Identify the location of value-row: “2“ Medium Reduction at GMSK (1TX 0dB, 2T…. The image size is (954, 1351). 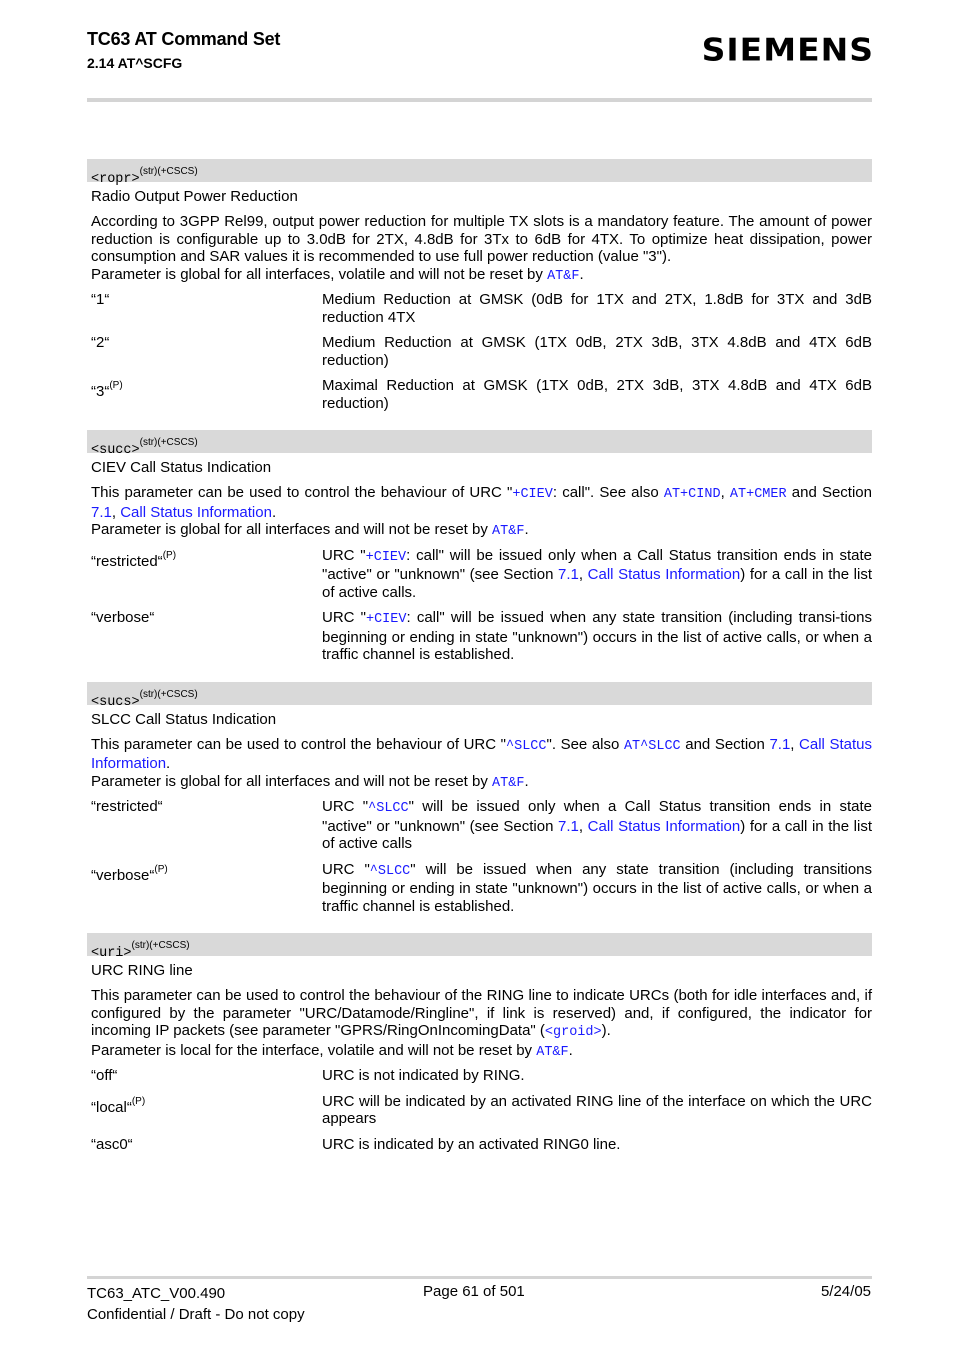
(479, 351).